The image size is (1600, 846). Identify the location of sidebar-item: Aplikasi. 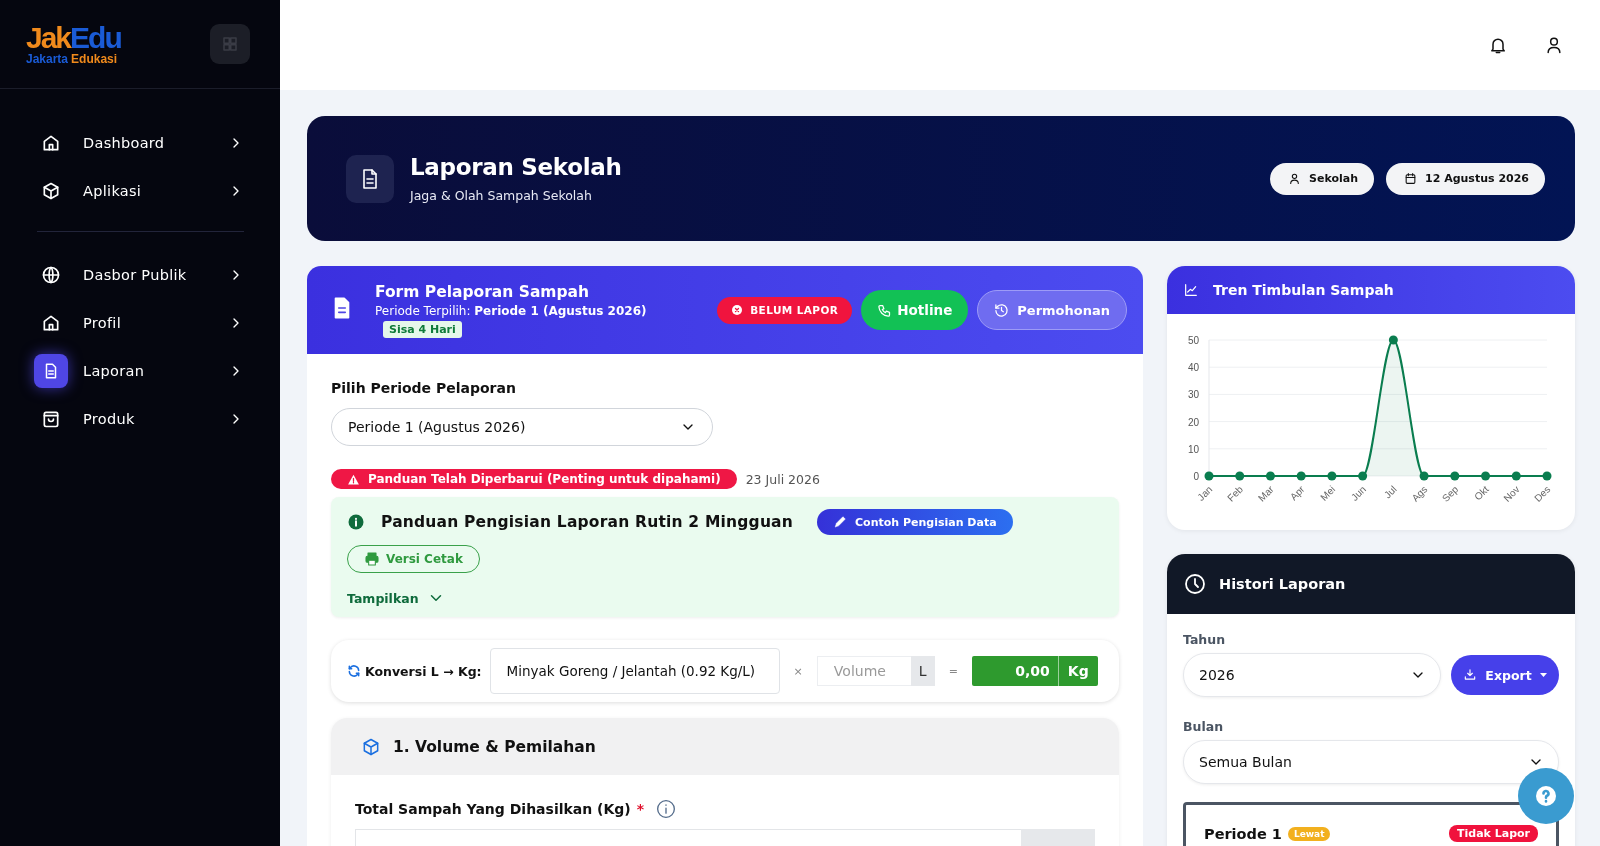
(139, 191).